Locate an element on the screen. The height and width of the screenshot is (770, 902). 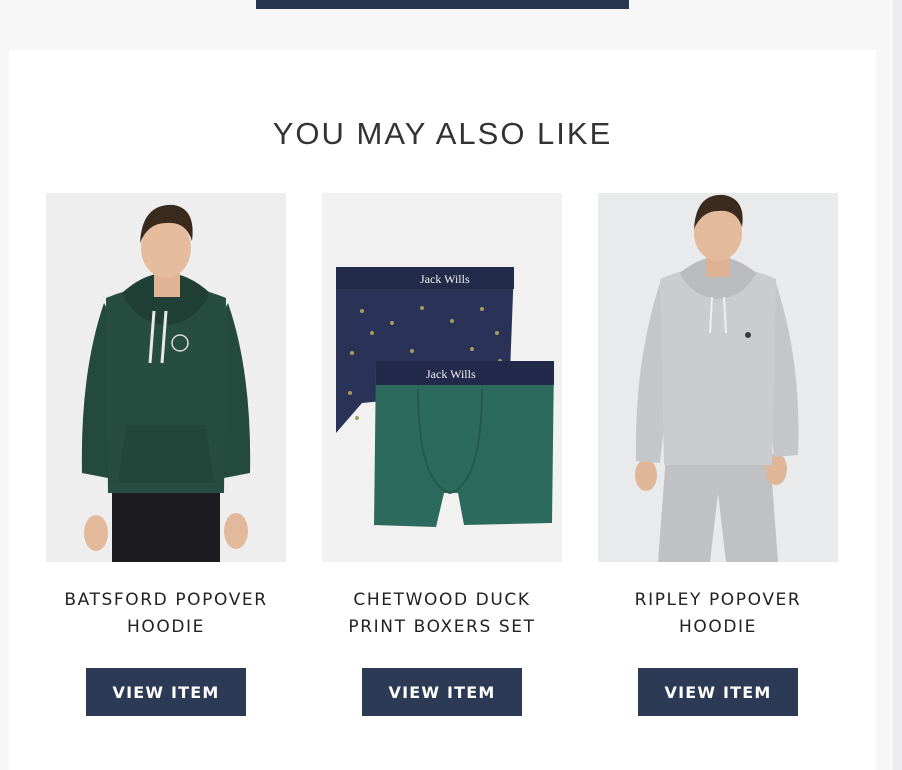
product-name: BATSFORD POPOVER HOODIE is located at coordinates (166, 614).